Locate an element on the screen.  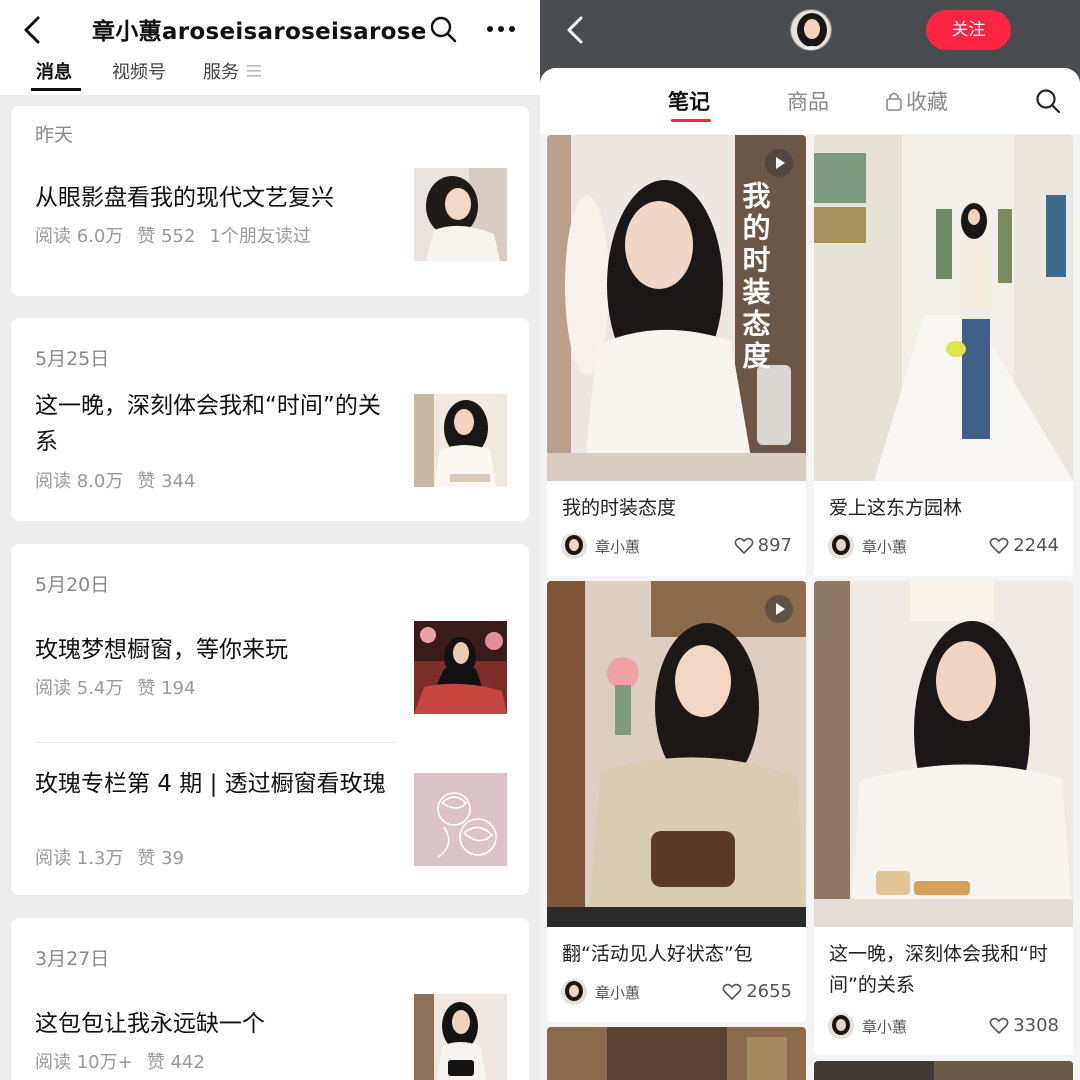
article-meta: 阅读 1.3万赞 39 is located at coordinates (116, 857).